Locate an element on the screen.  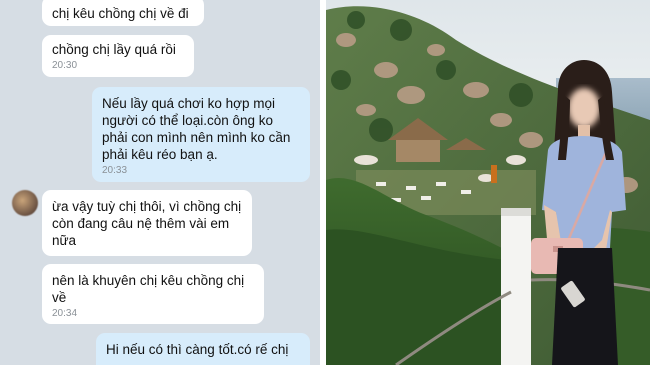
contact-avatar is located at coordinates (25, 203).